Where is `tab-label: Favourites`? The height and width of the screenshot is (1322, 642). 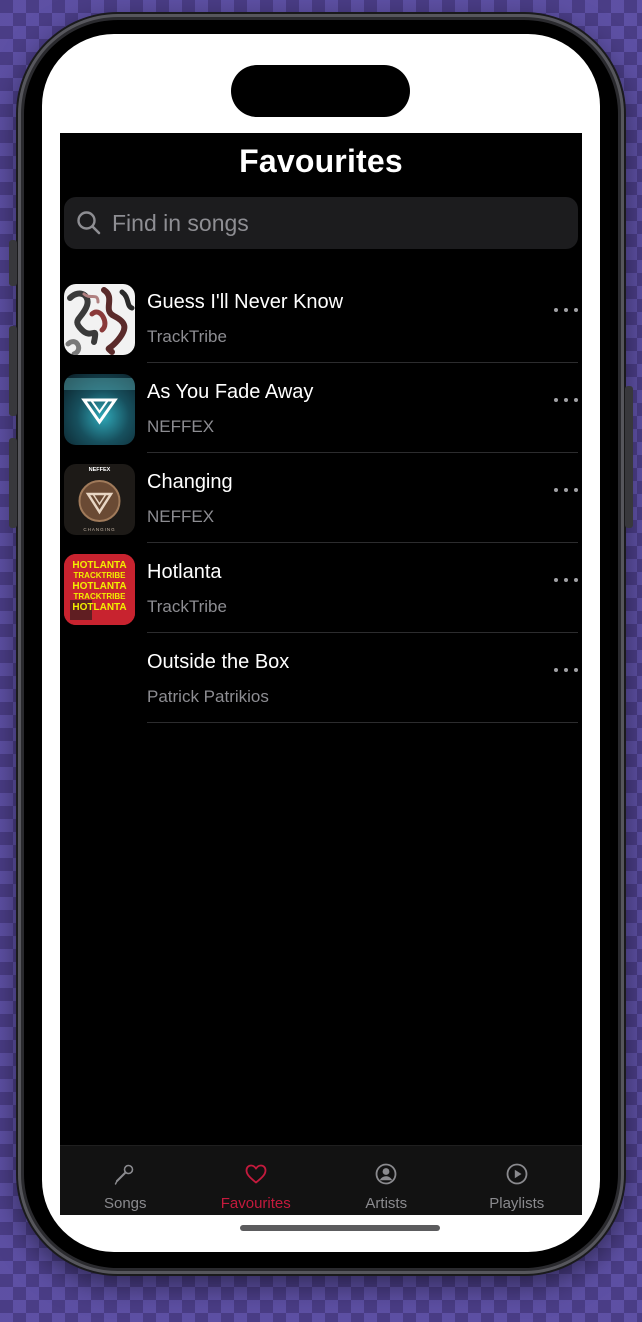
tab-label: Favourites is located at coordinates (255, 1203).